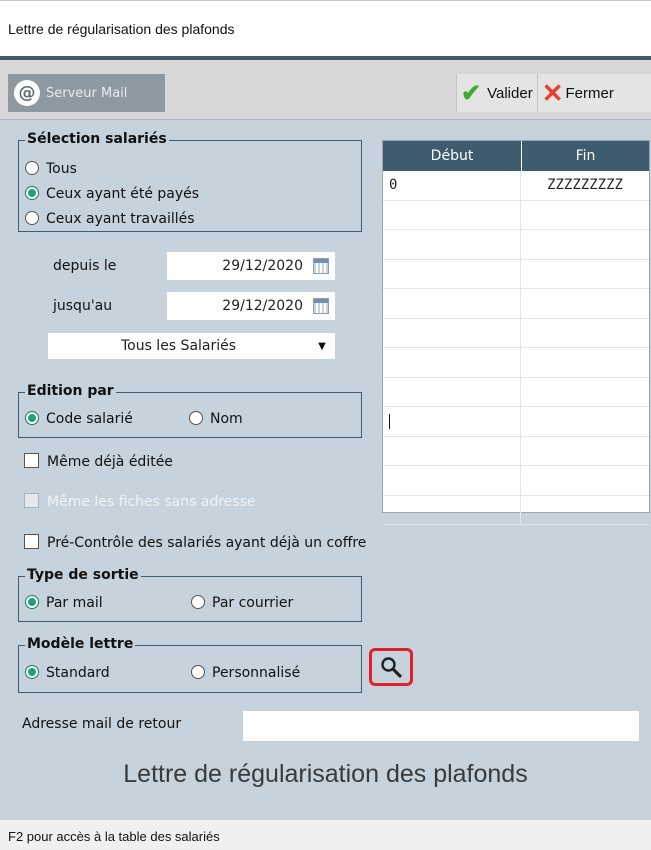 Image resolution: width=651 pixels, height=850 pixels. I want to click on radio-worked: Ceux ayant travaillés, so click(110, 219).